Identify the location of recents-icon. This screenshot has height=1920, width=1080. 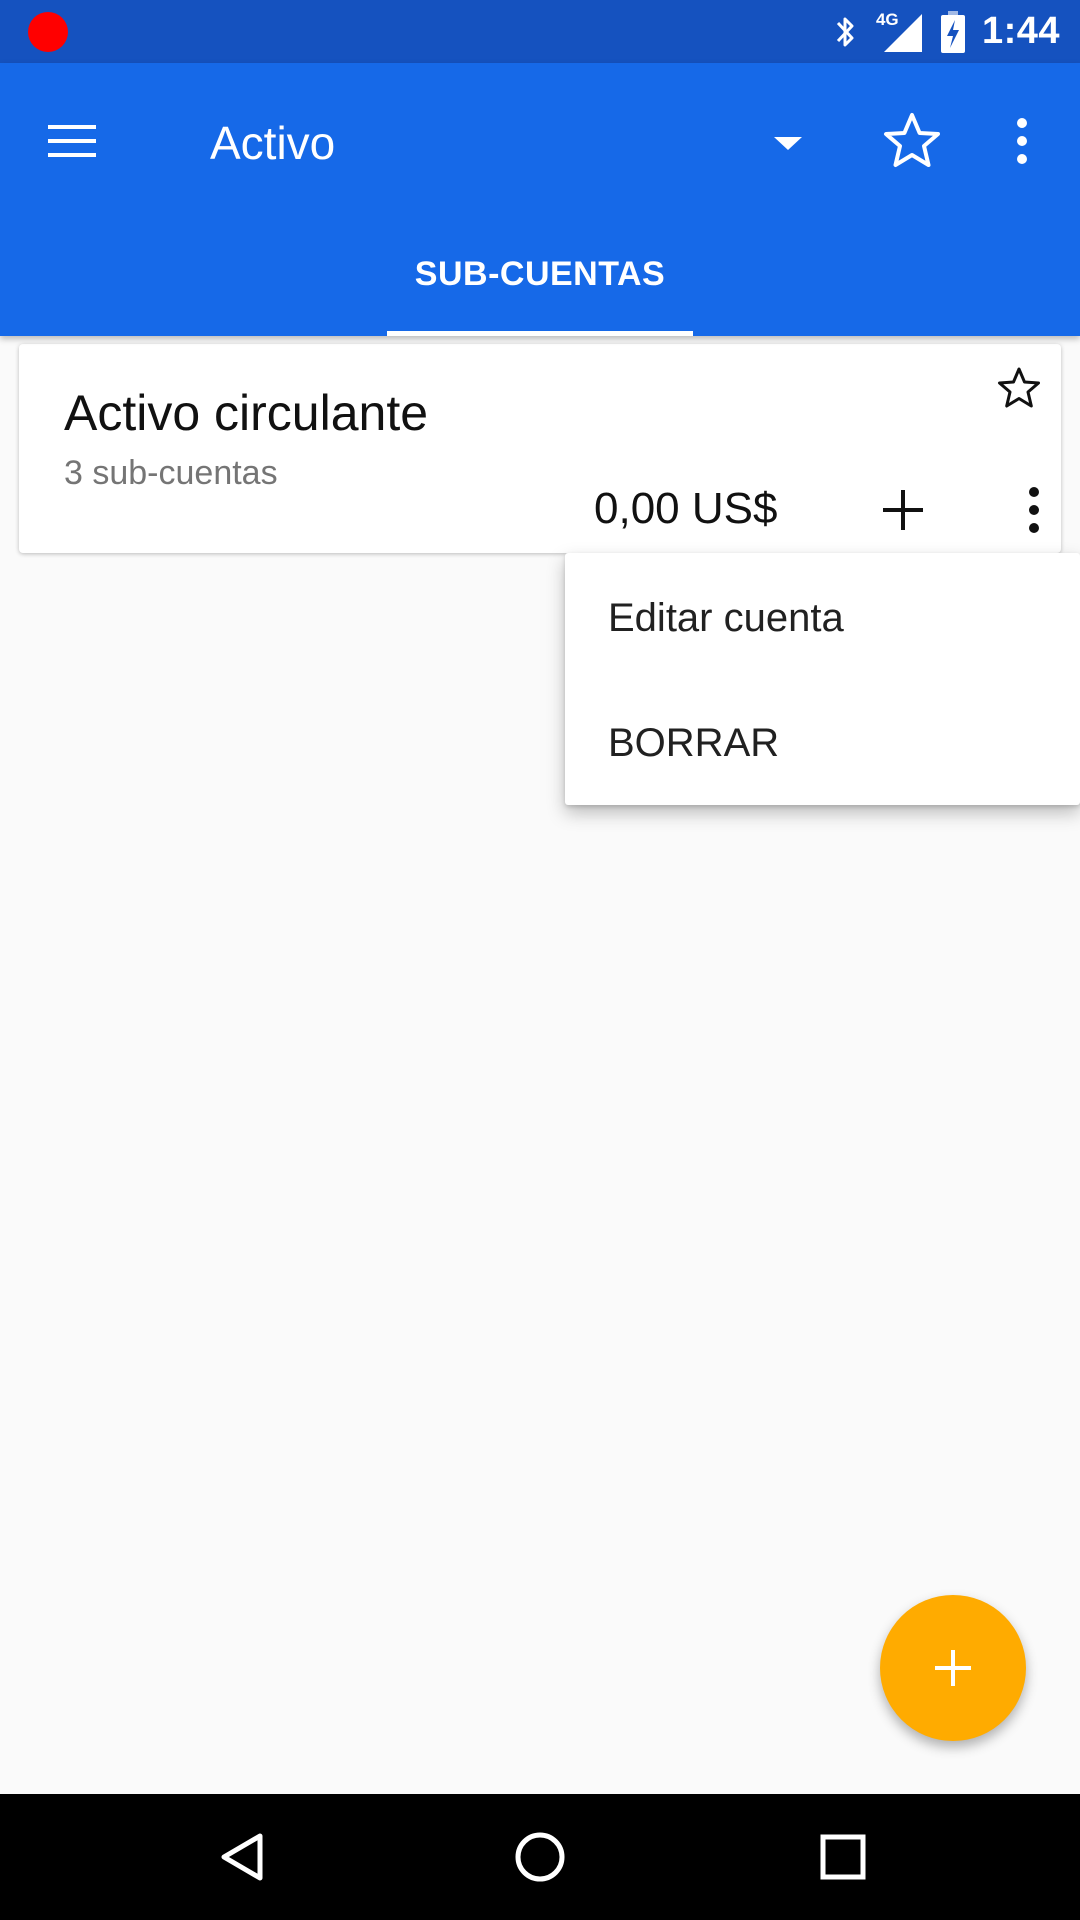
(843, 1857).